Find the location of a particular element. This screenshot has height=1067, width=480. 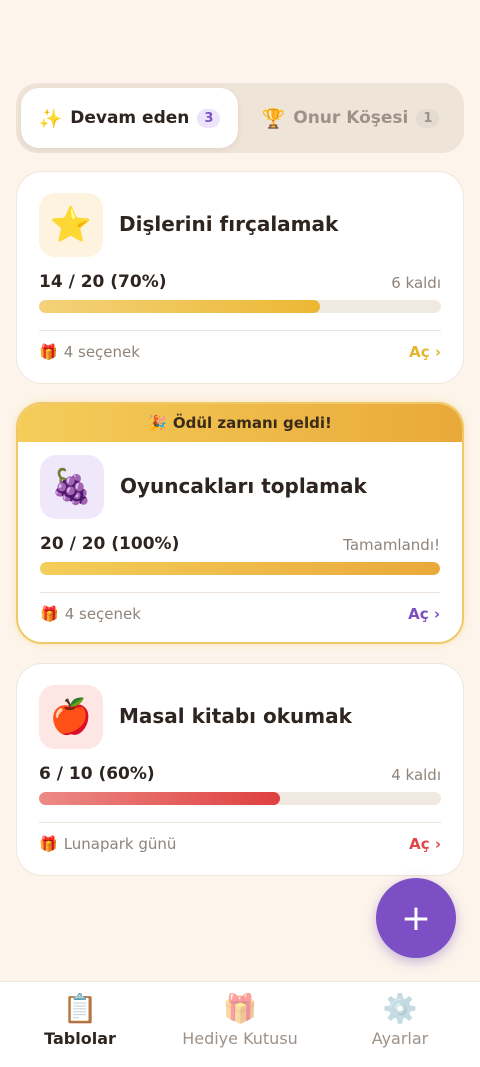

status-text: 6 kaldı is located at coordinates (416, 283).